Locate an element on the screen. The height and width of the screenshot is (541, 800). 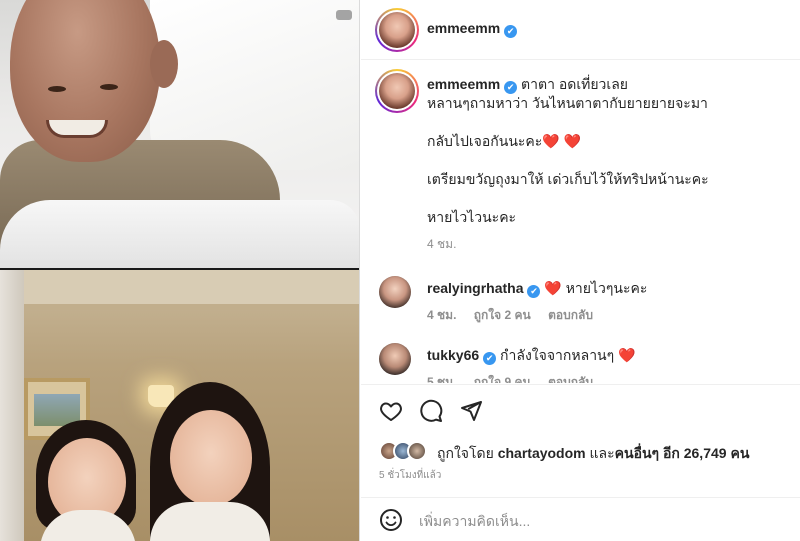
liker-avatar is located at coordinates (417, 451).